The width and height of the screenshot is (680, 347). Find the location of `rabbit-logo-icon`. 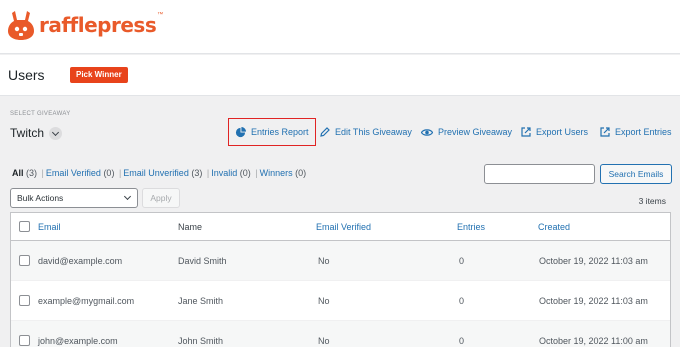

rabbit-logo-icon is located at coordinates (21, 25).